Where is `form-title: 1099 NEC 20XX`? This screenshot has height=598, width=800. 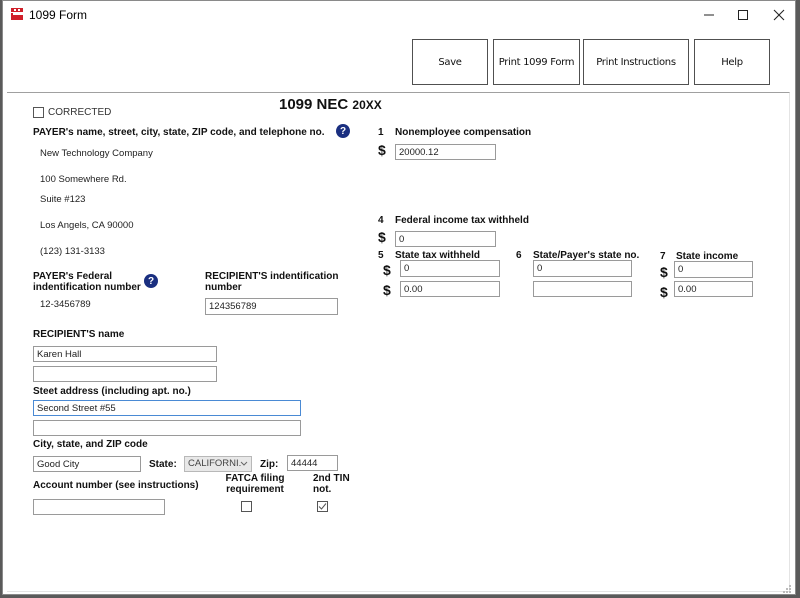
form-title: 1099 NEC 20XX is located at coordinates (330, 104).